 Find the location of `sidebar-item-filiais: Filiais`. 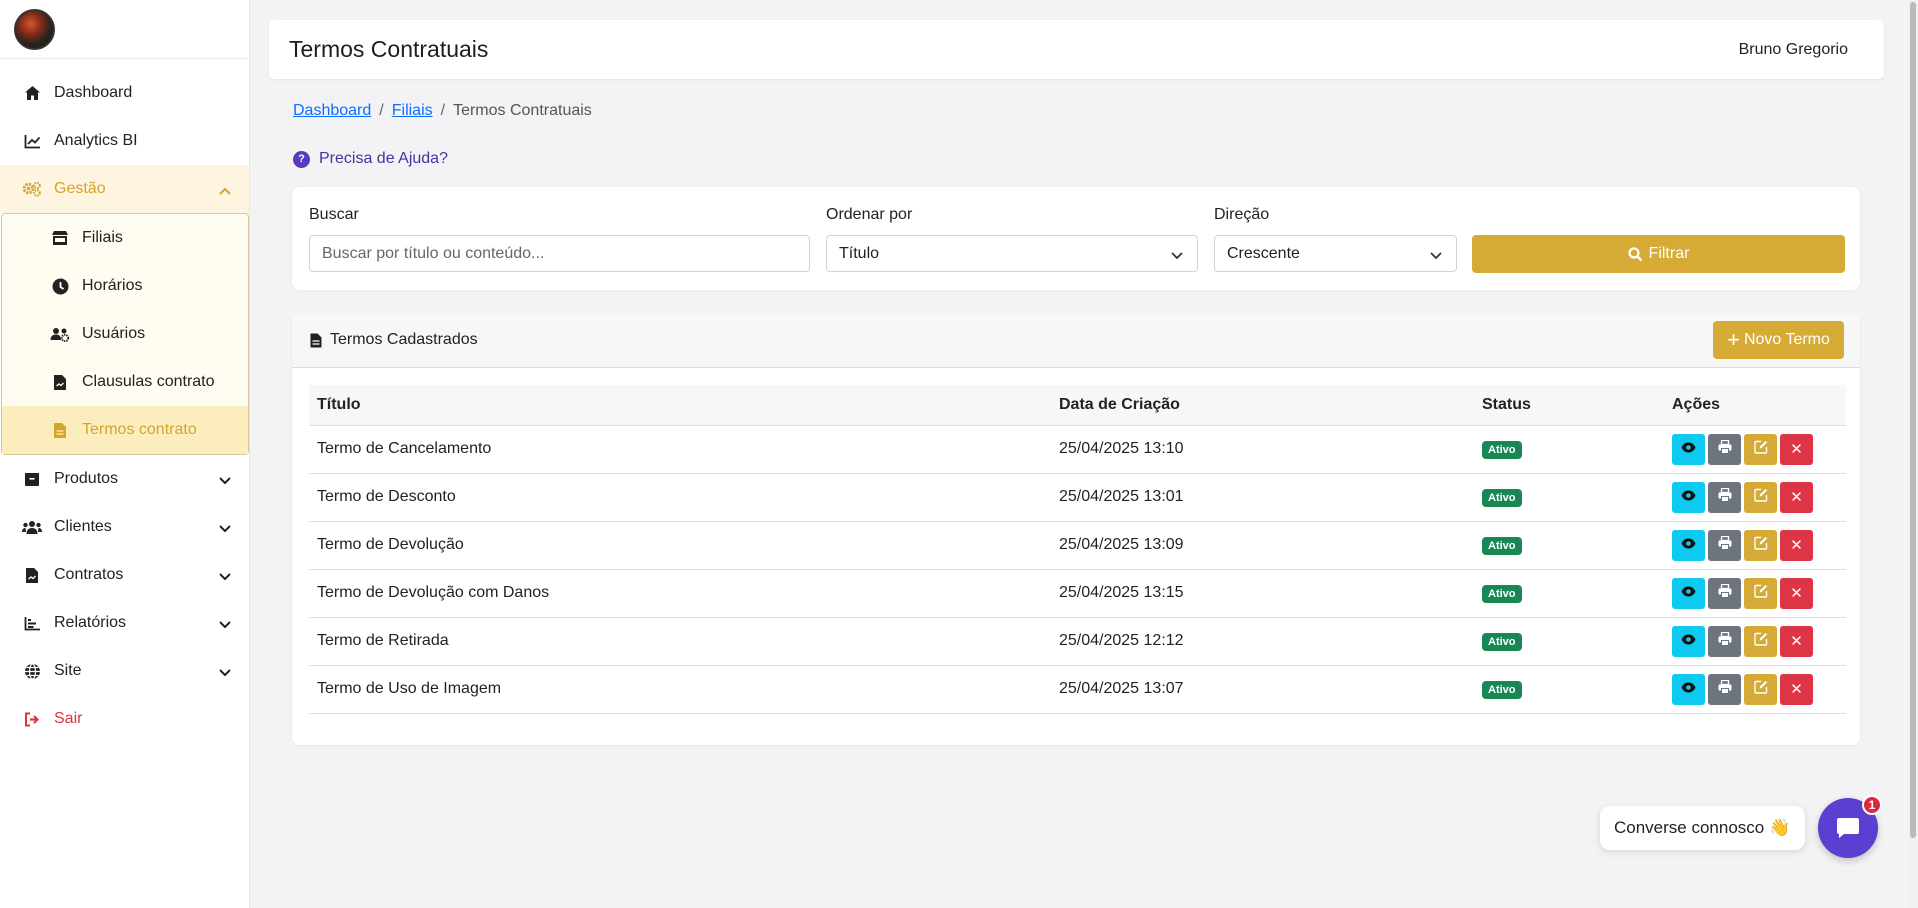

sidebar-item-filiais: Filiais is located at coordinates (125, 238).